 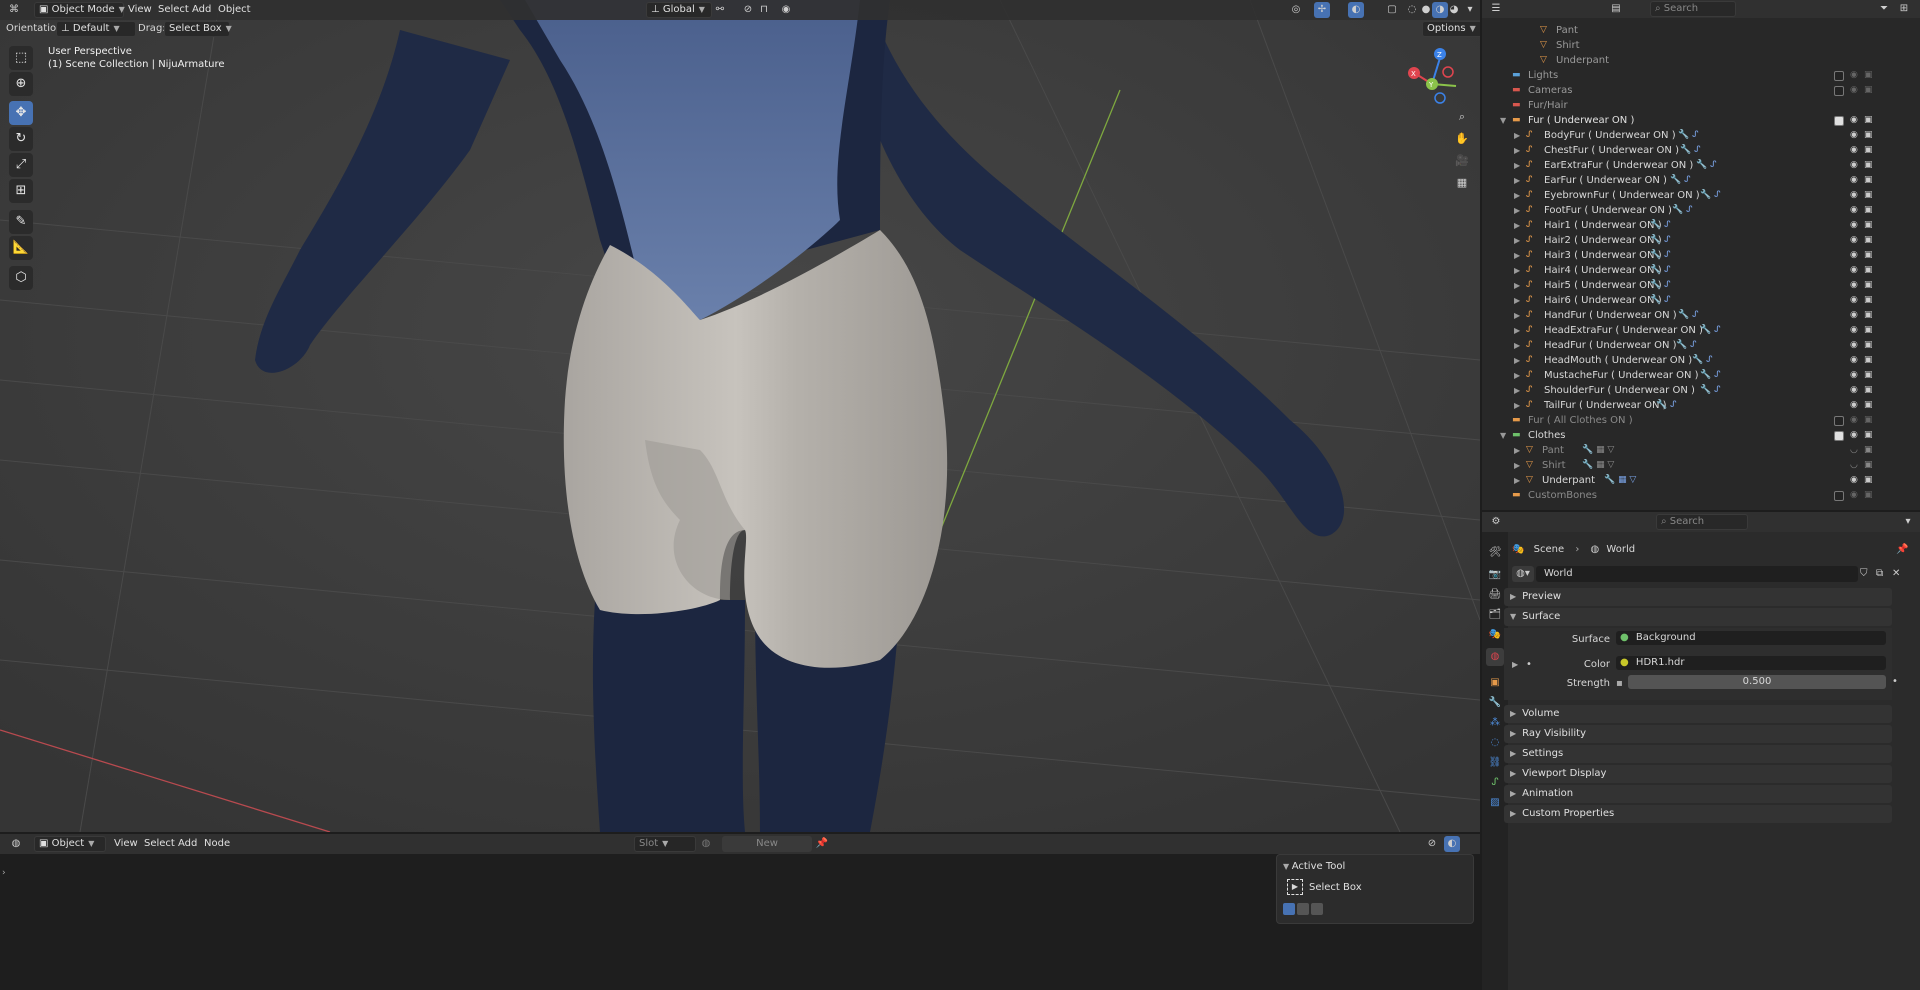 I want to click on snap-node-icon: ⊘, so click(x=1432, y=844).